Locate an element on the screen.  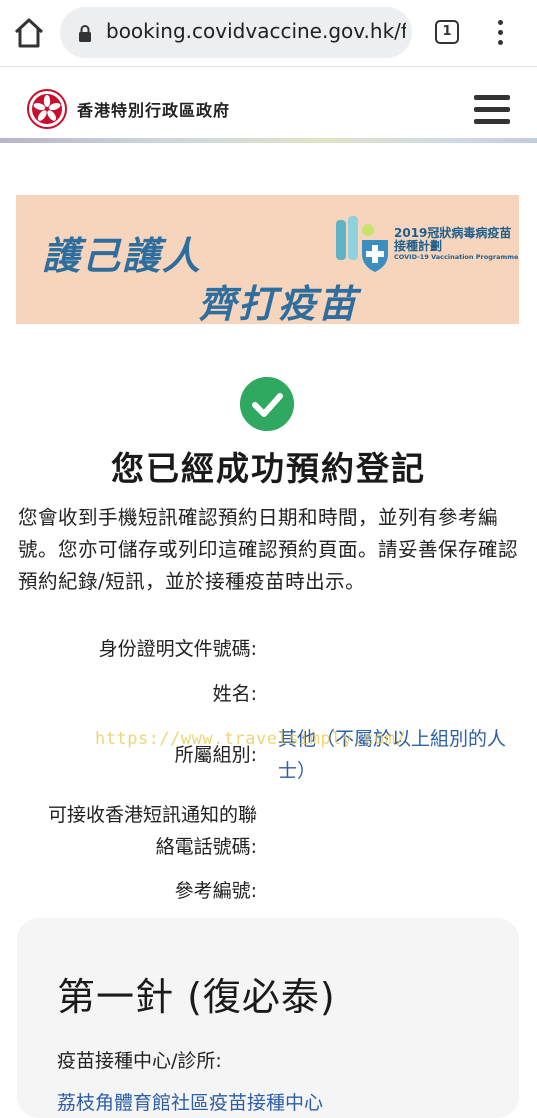
lock-icon is located at coordinates (85, 33).